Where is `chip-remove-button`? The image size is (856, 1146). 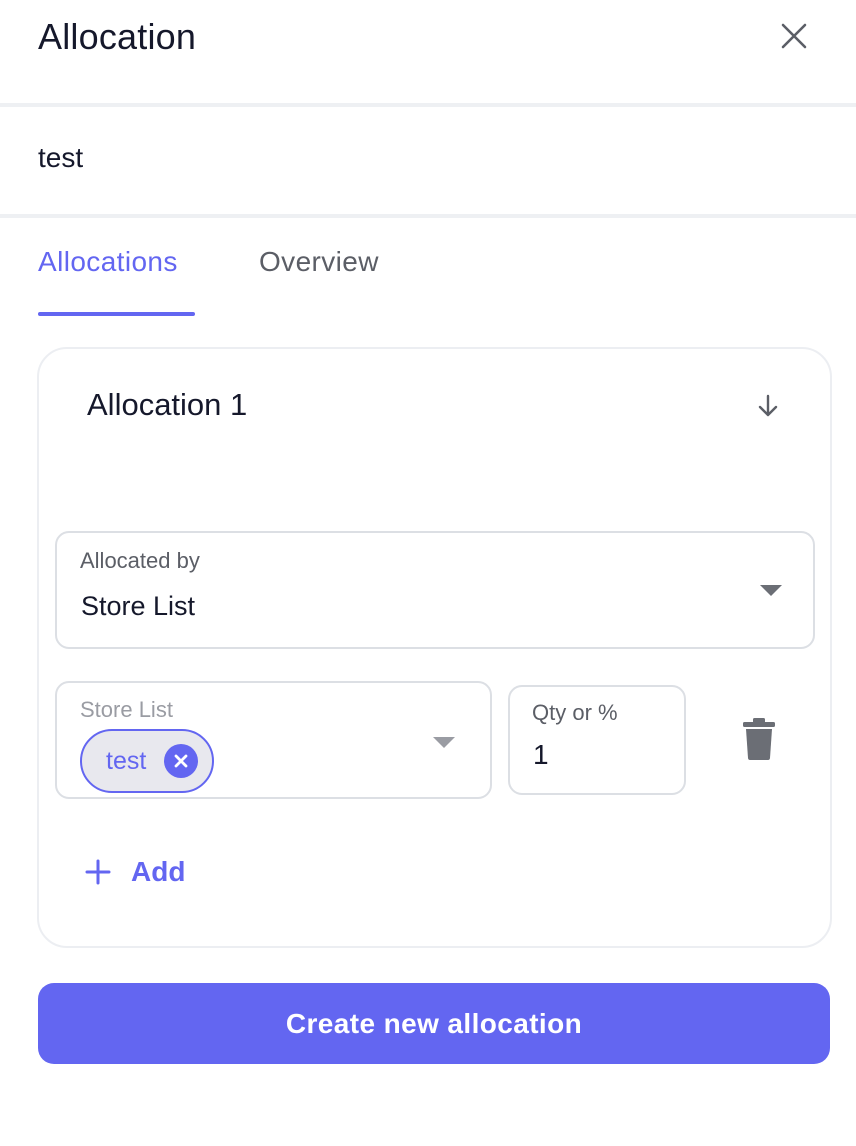
chip-remove-button is located at coordinates (181, 761).